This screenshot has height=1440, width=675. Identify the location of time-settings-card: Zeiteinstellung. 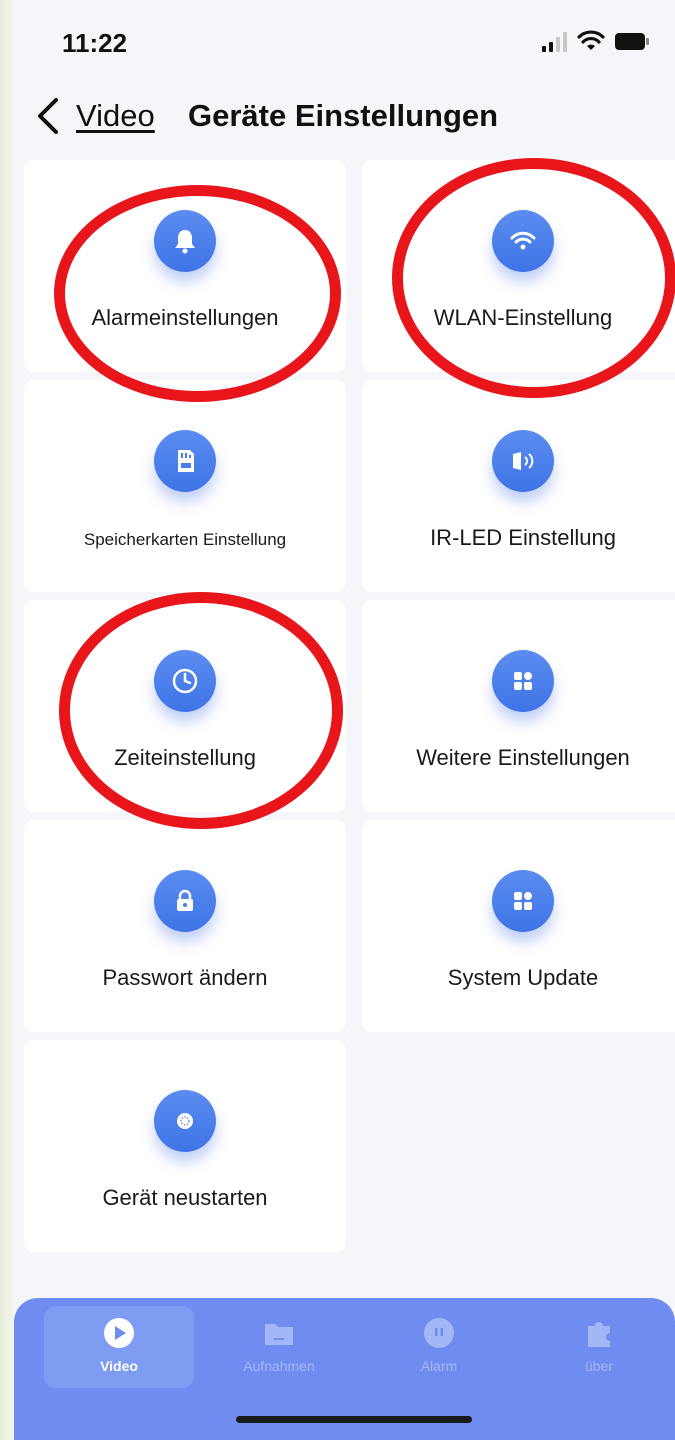
(185, 706).